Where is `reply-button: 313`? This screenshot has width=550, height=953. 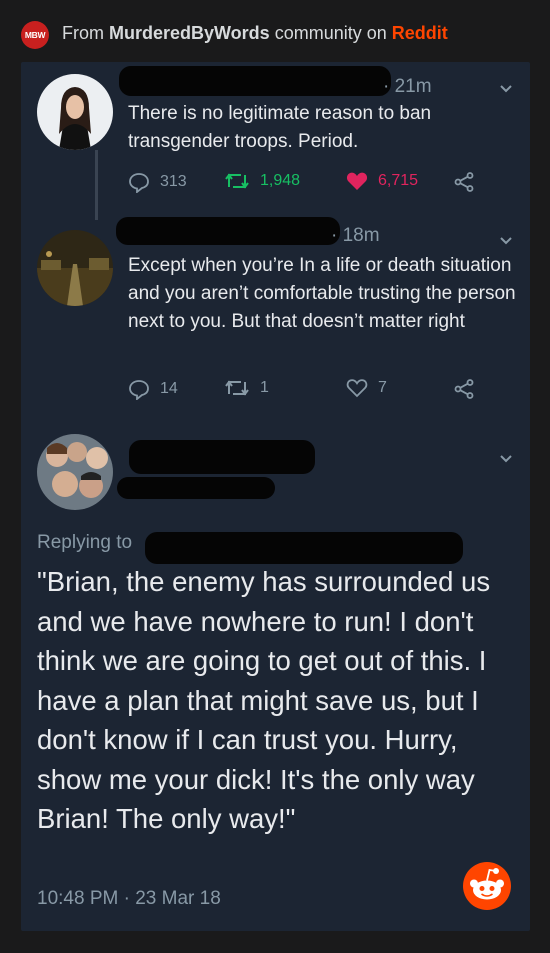
reply-button: 313 is located at coordinates (157, 182).